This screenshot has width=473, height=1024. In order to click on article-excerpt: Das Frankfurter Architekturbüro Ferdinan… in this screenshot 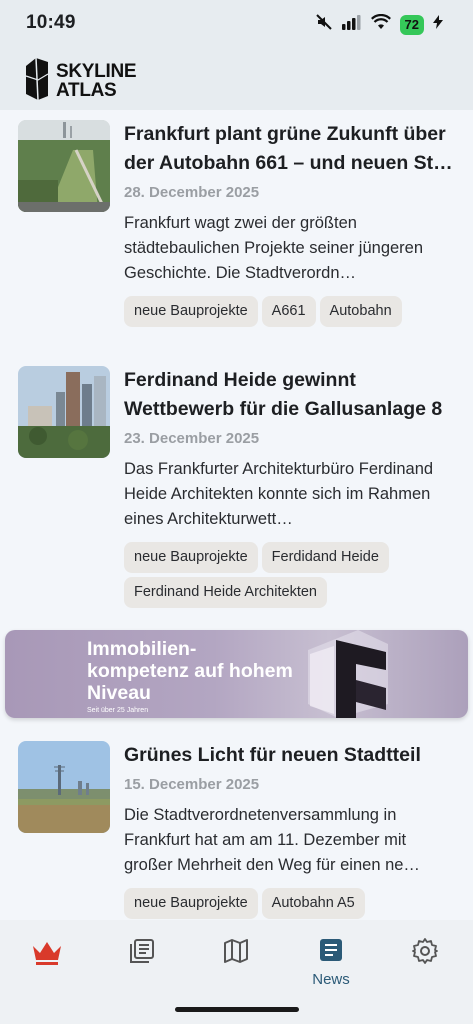, I will do `click(279, 494)`.